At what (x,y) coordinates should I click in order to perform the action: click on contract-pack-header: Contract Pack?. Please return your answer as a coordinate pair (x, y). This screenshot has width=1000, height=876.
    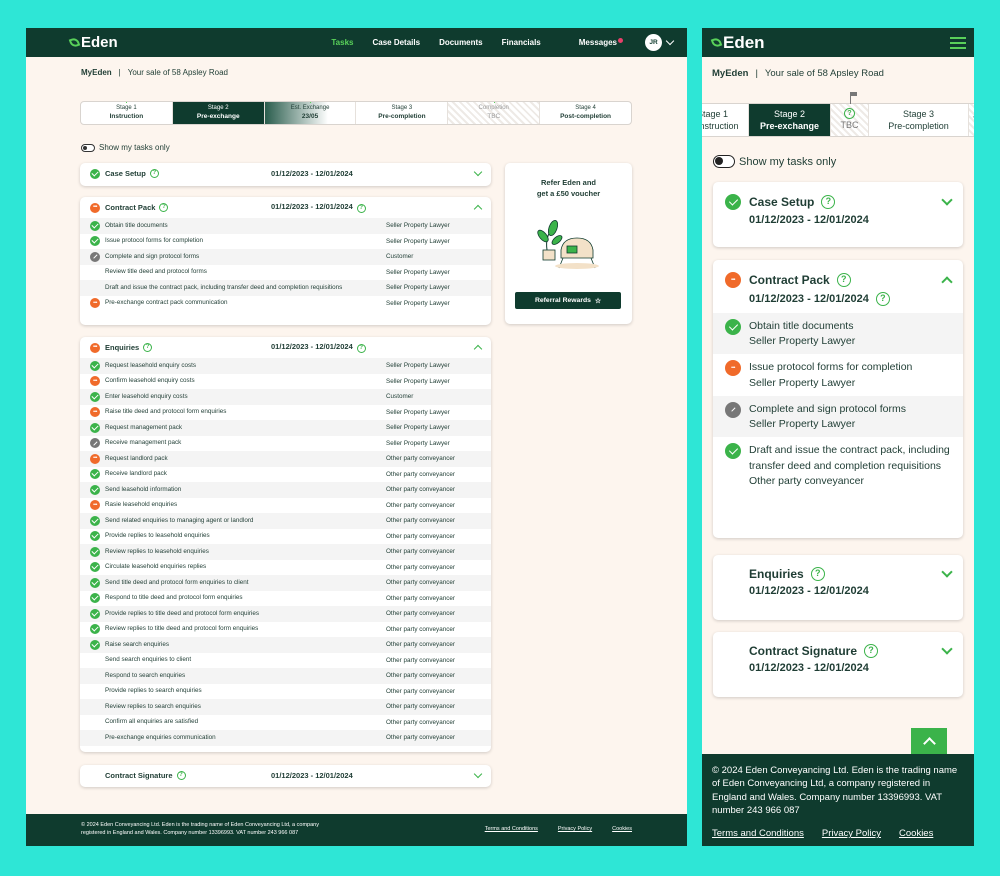
    Looking at the image, I should click on (838, 274).